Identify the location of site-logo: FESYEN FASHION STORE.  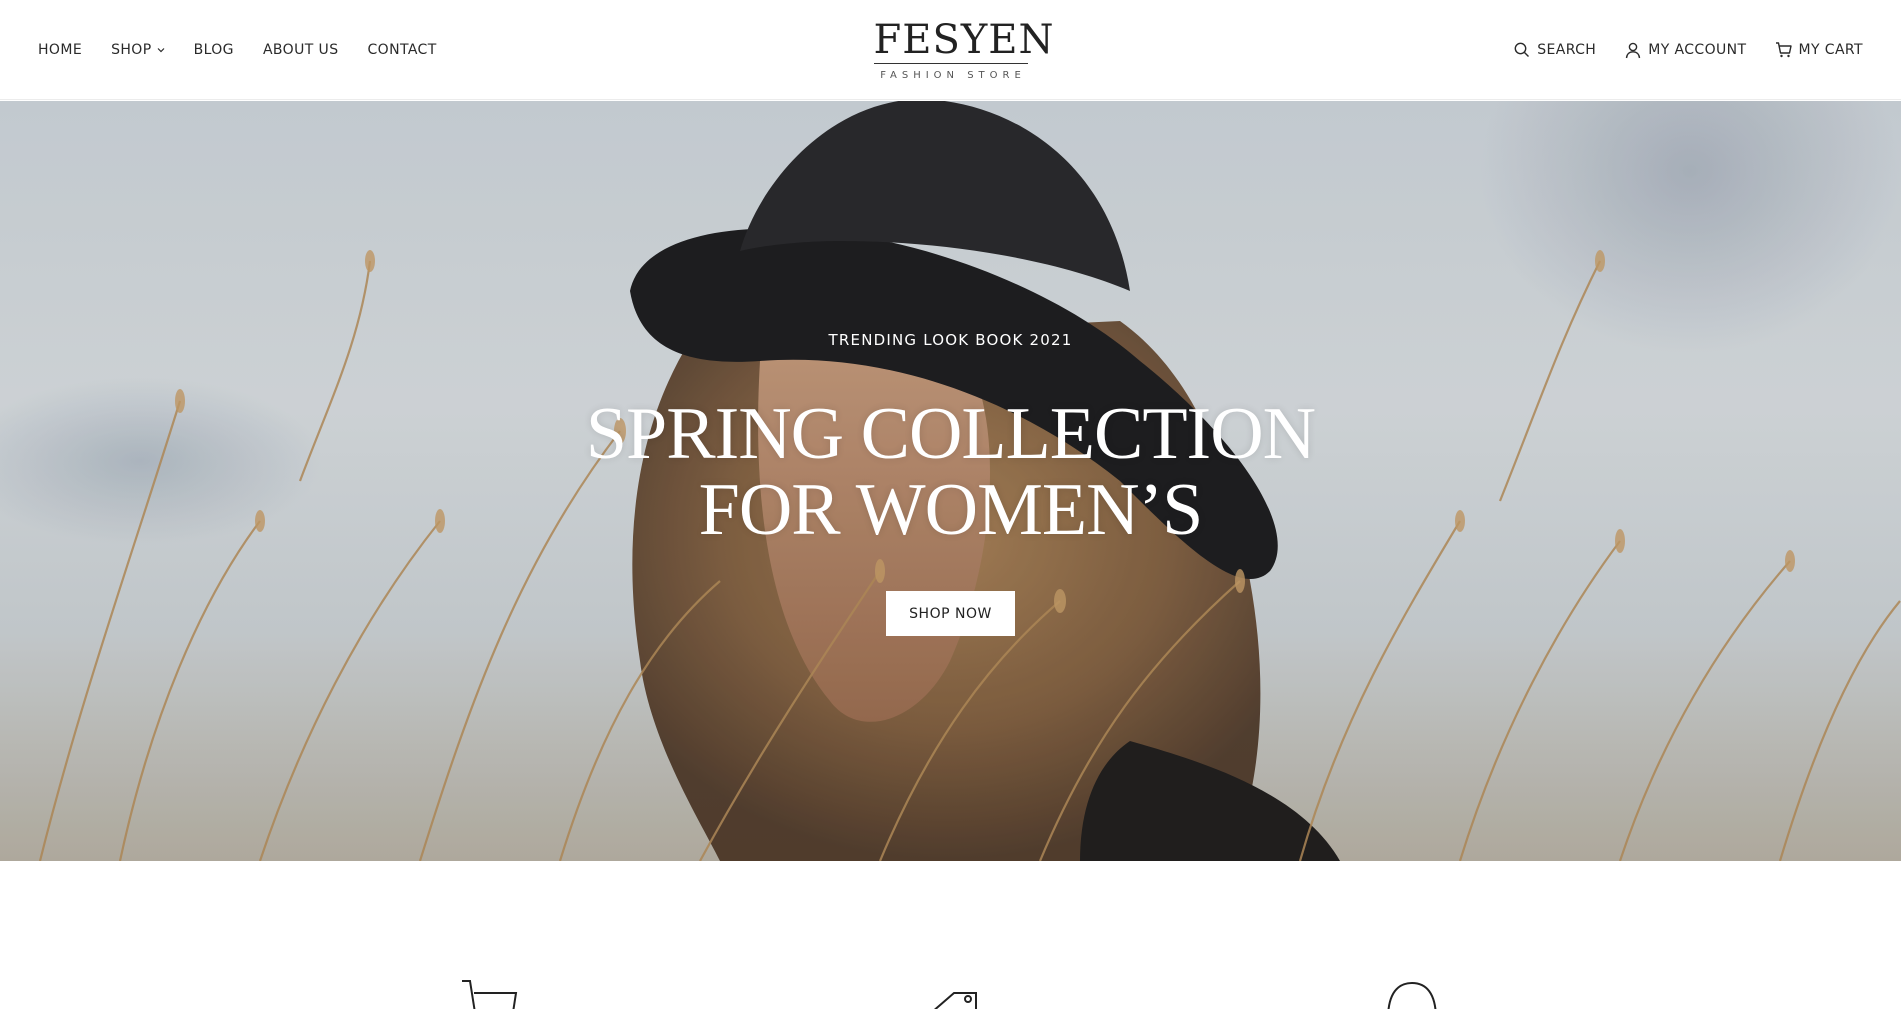
(953, 49).